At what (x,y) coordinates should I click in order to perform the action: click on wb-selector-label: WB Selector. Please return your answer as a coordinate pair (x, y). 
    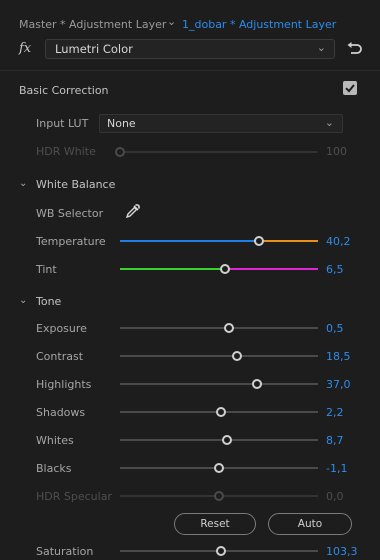
    Looking at the image, I should click on (70, 213).